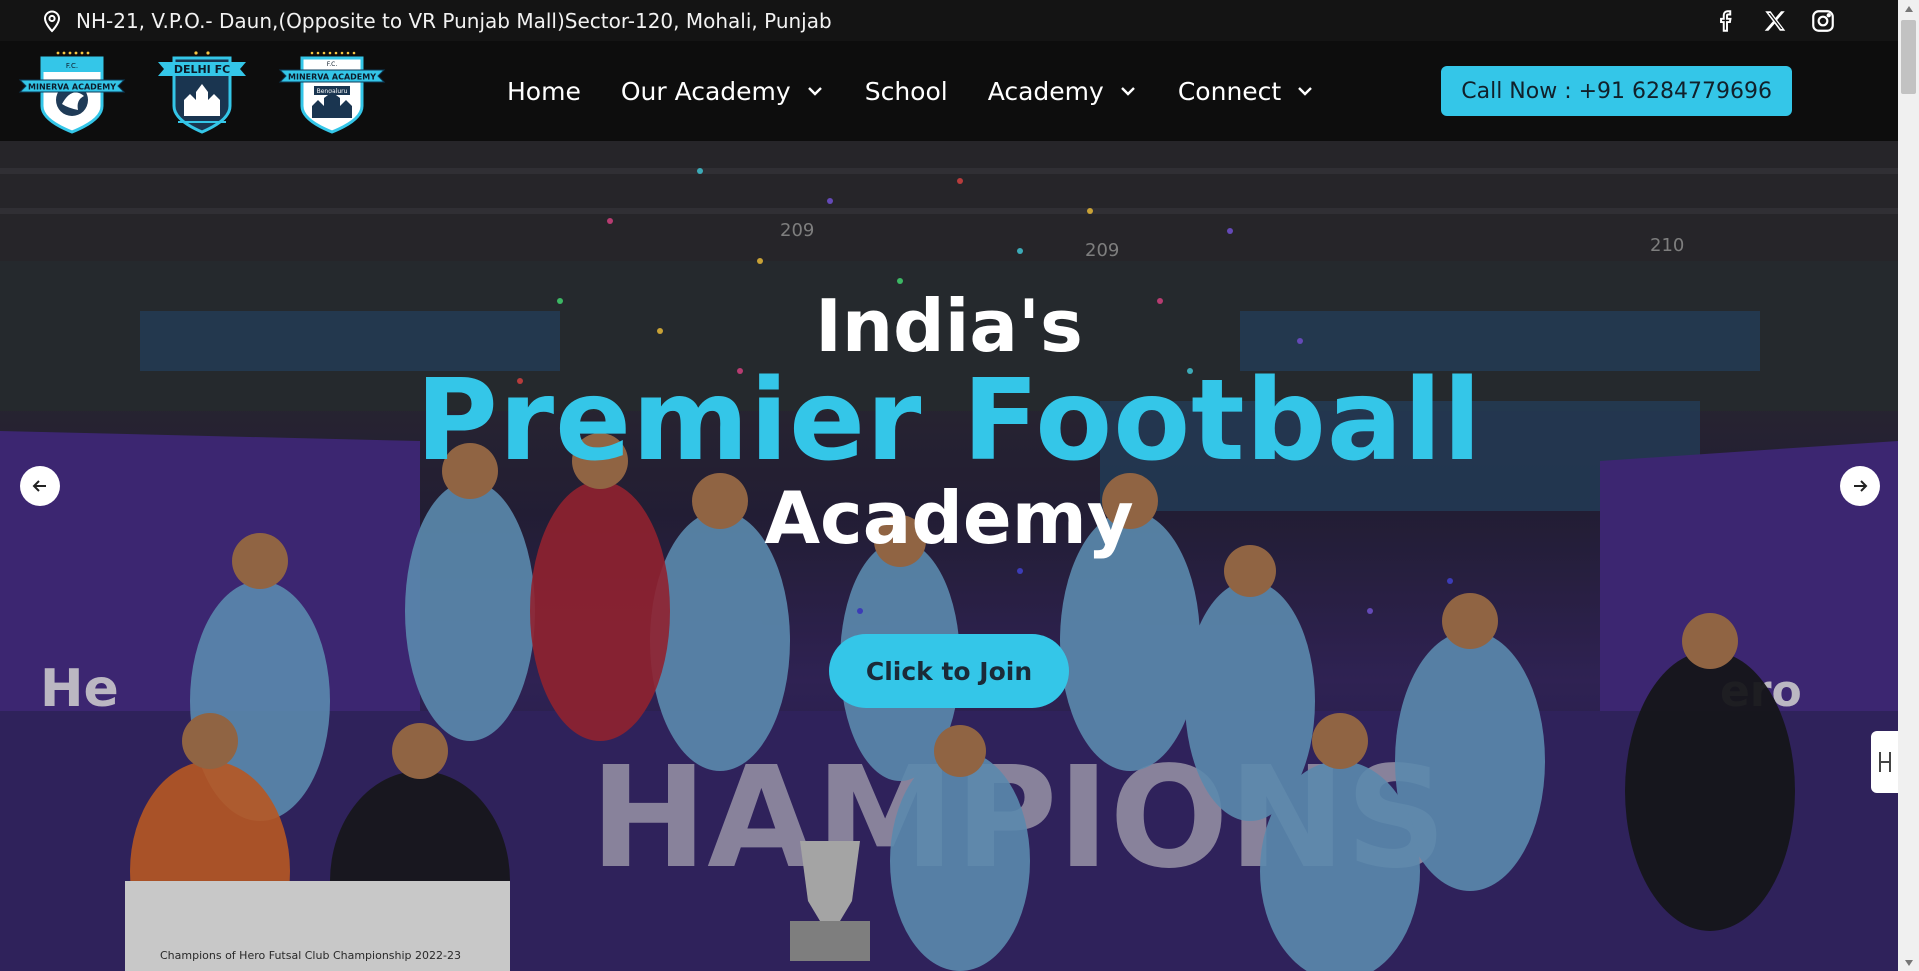 The width and height of the screenshot is (1919, 971). What do you see at coordinates (332, 91) in the screenshot?
I see `minerva-bengaluru-logo: MINERVA ACADEMY F.C. Bengaluru` at bounding box center [332, 91].